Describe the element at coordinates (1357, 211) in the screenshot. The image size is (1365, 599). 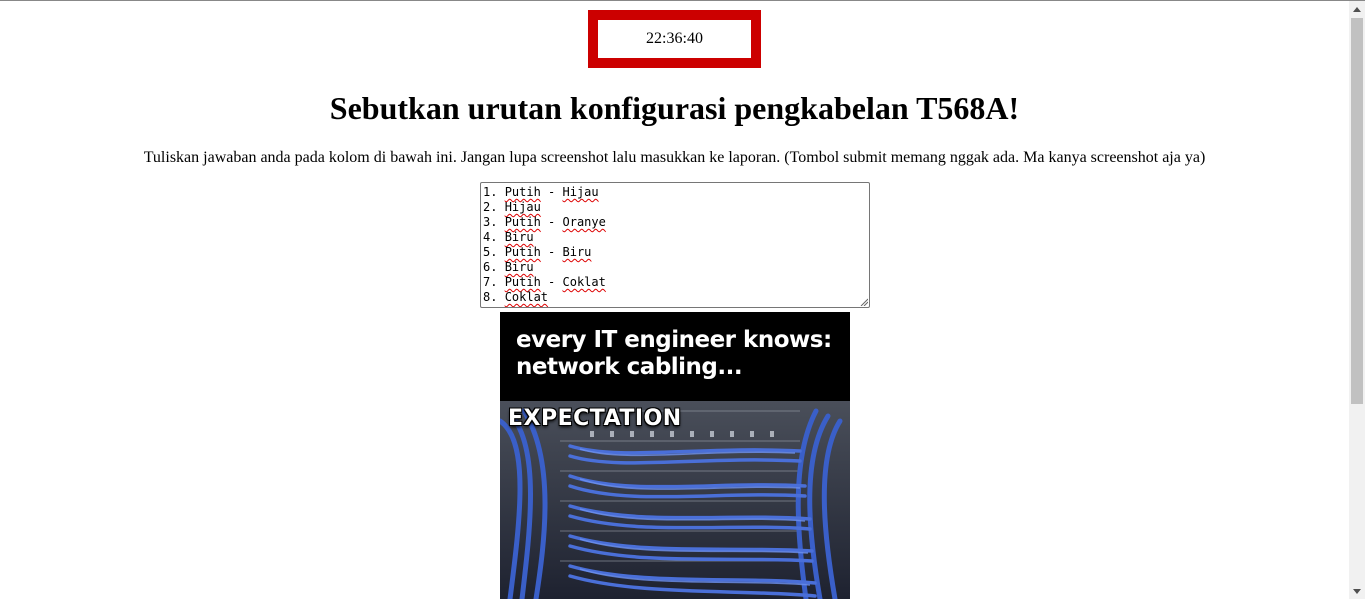
I see `scrollbar-thumb` at that location.